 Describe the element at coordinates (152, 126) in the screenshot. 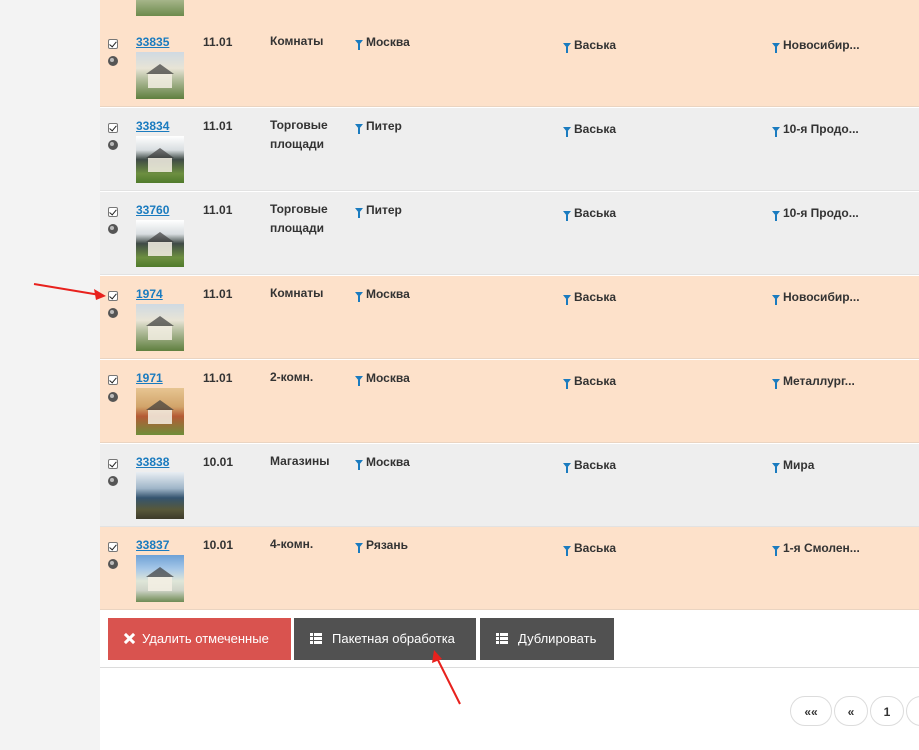

I see `listing-id-link: 33834` at that location.